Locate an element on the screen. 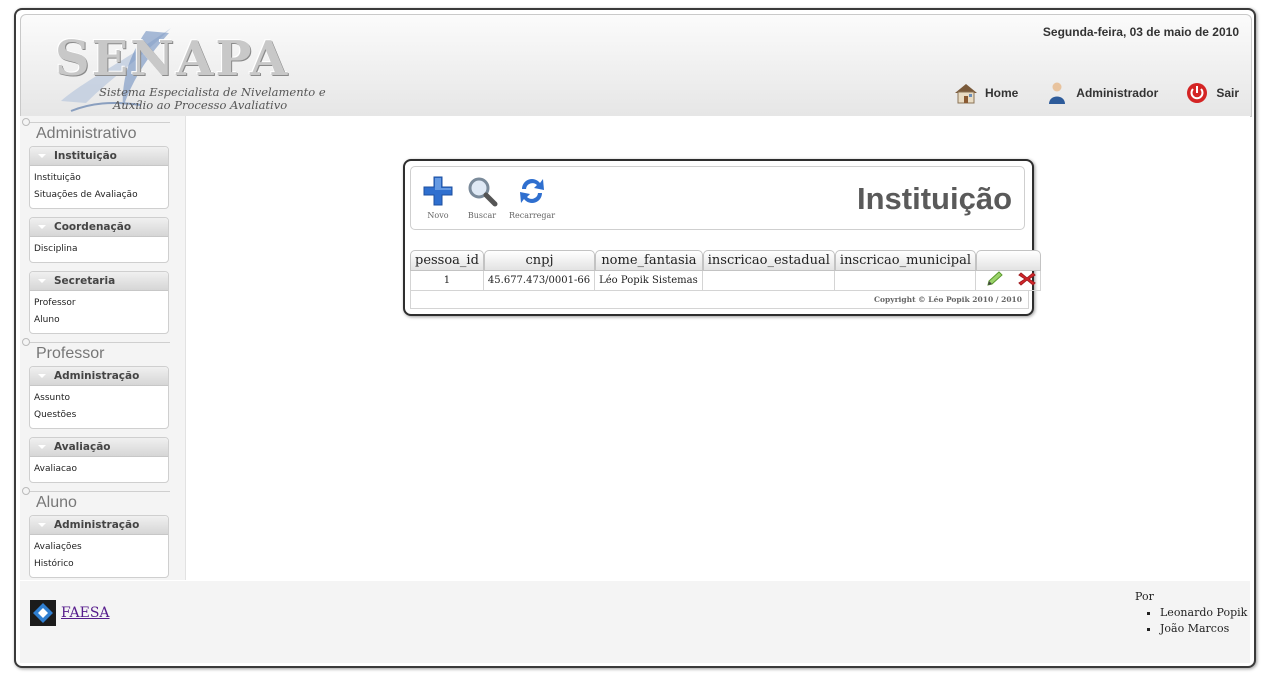  group-header-coordenacao: Coordenação is located at coordinates (99, 227).